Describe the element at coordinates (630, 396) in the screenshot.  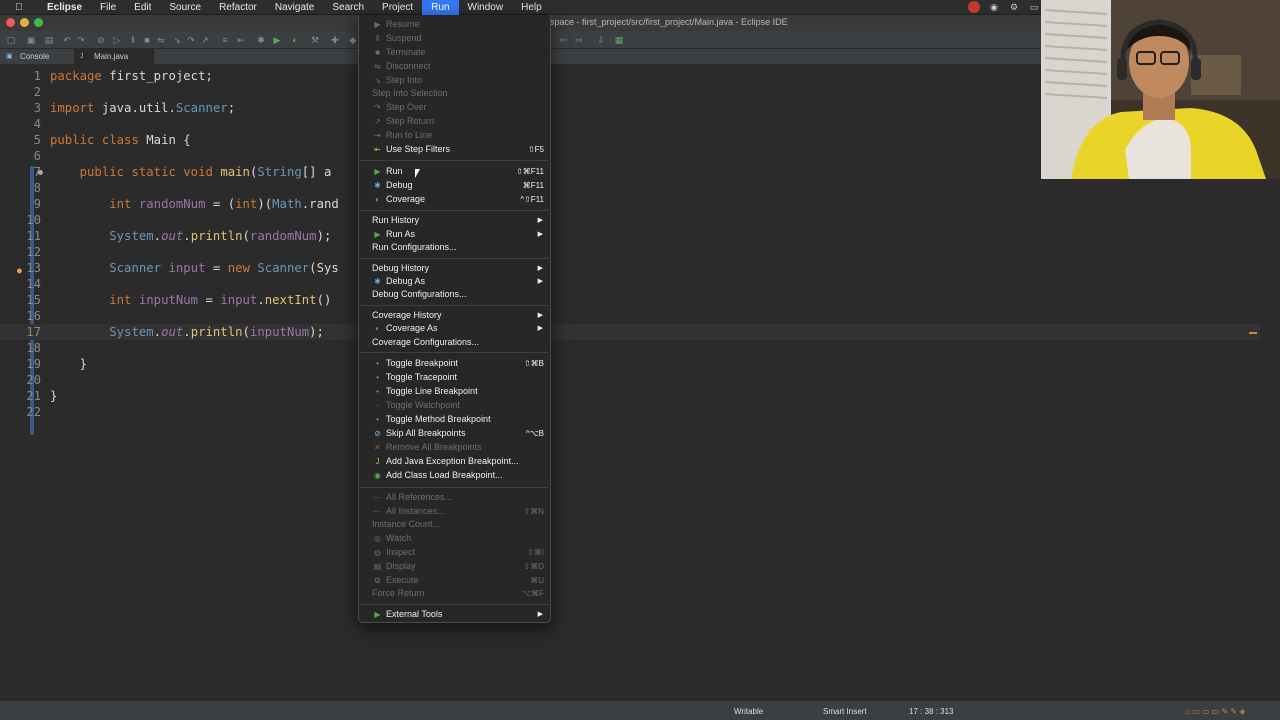
I see `code-line: 21}` at that location.